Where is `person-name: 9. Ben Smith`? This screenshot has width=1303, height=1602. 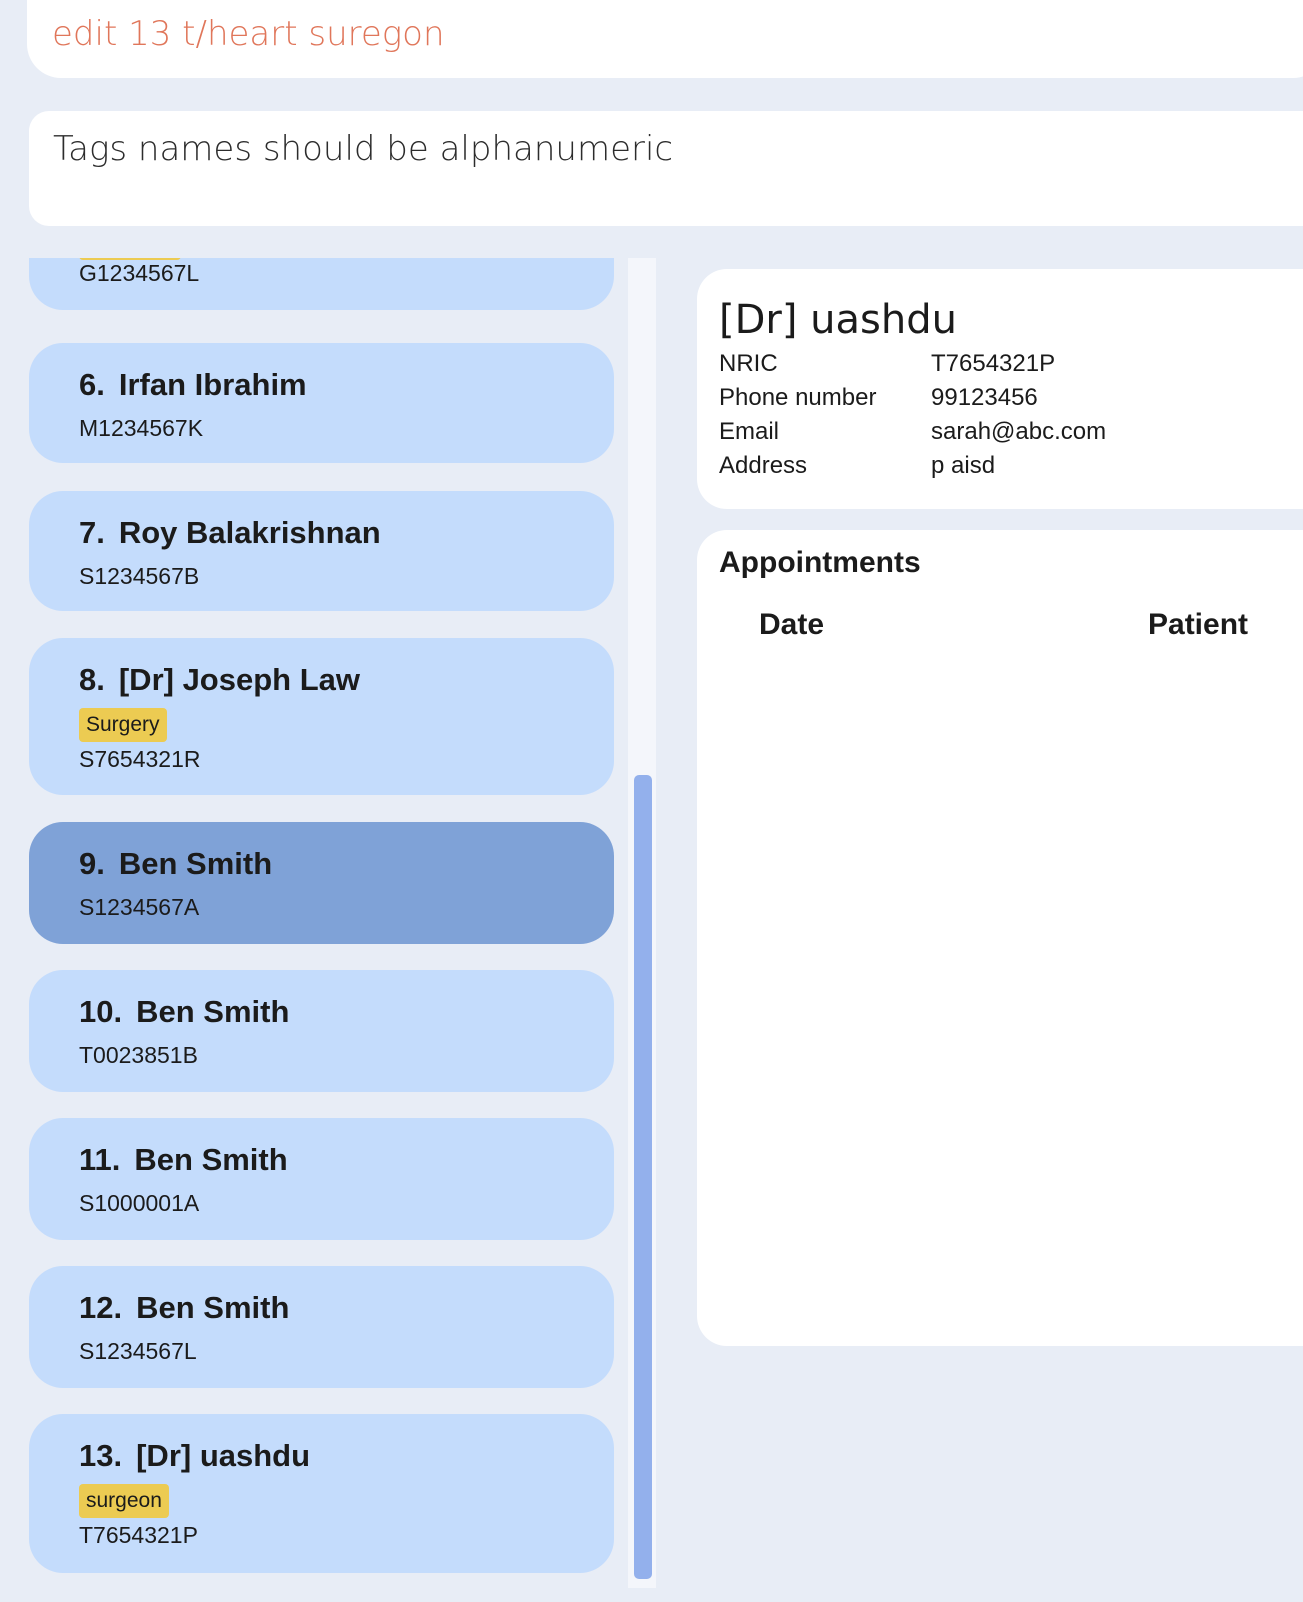
person-name: 9. Ben Smith is located at coordinates (175, 864).